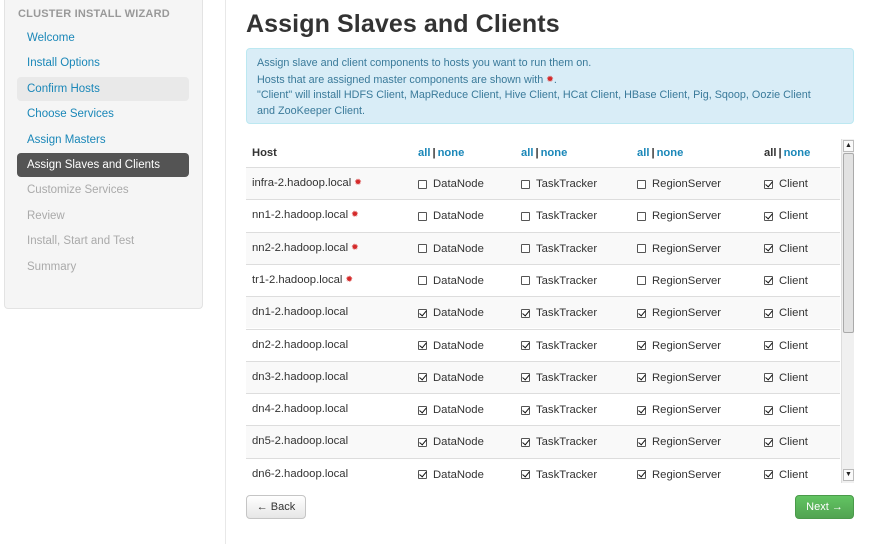 The width and height of the screenshot is (874, 544). What do you see at coordinates (276, 507) in the screenshot?
I see `back-button: ← Back` at bounding box center [276, 507].